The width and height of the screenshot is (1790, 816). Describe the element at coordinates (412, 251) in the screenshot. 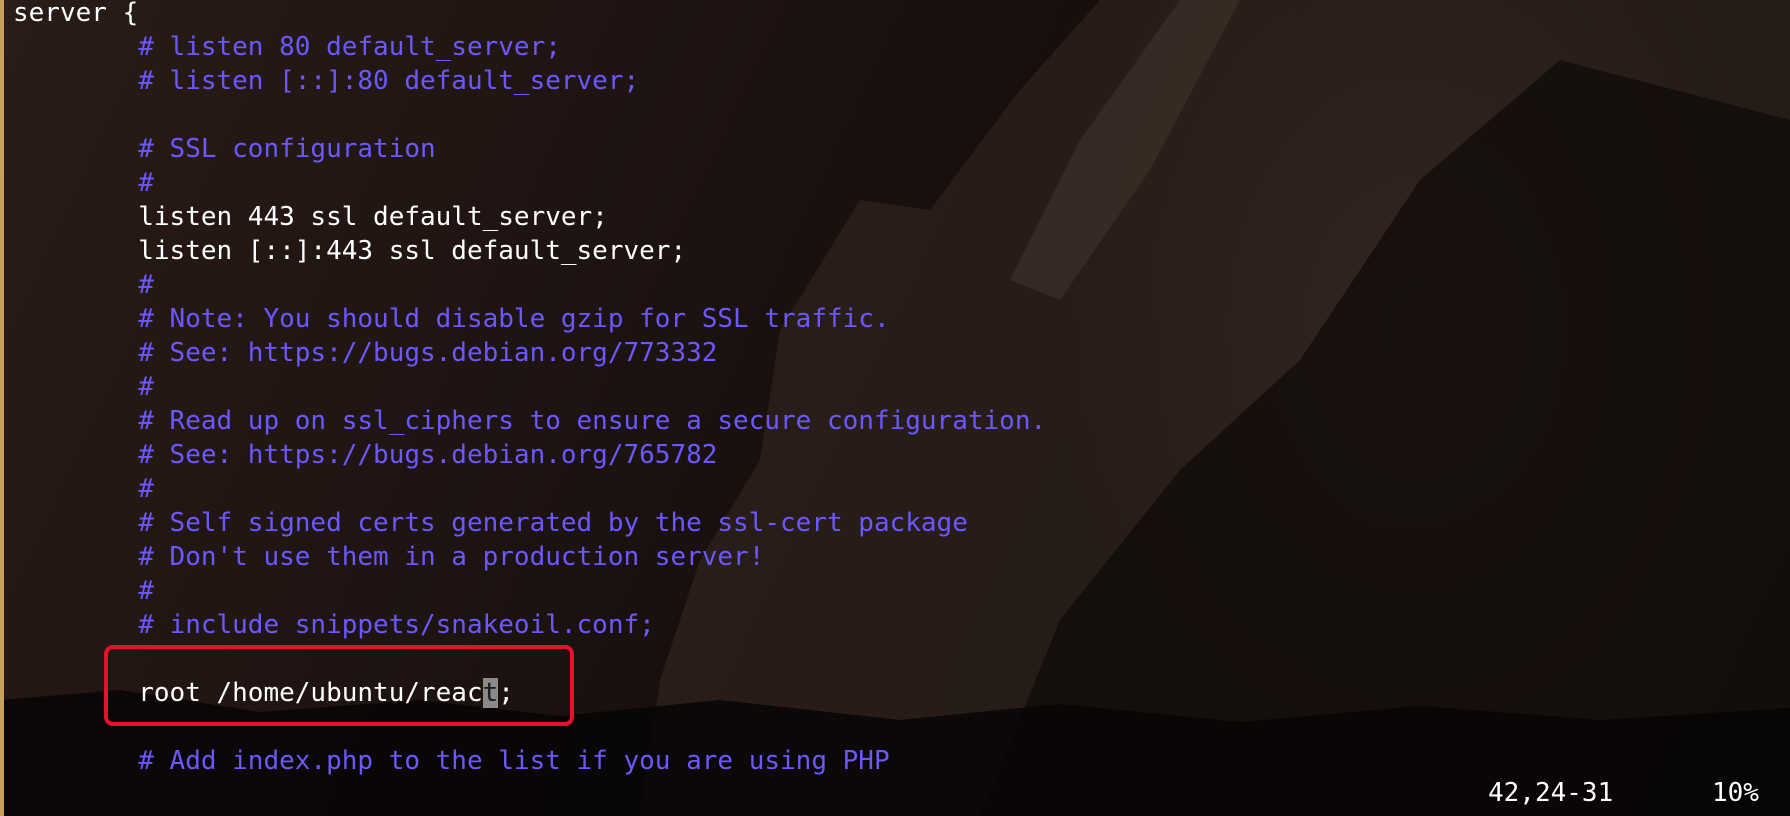

I see `line-text: listen [::]:443 ssl default_server;` at that location.